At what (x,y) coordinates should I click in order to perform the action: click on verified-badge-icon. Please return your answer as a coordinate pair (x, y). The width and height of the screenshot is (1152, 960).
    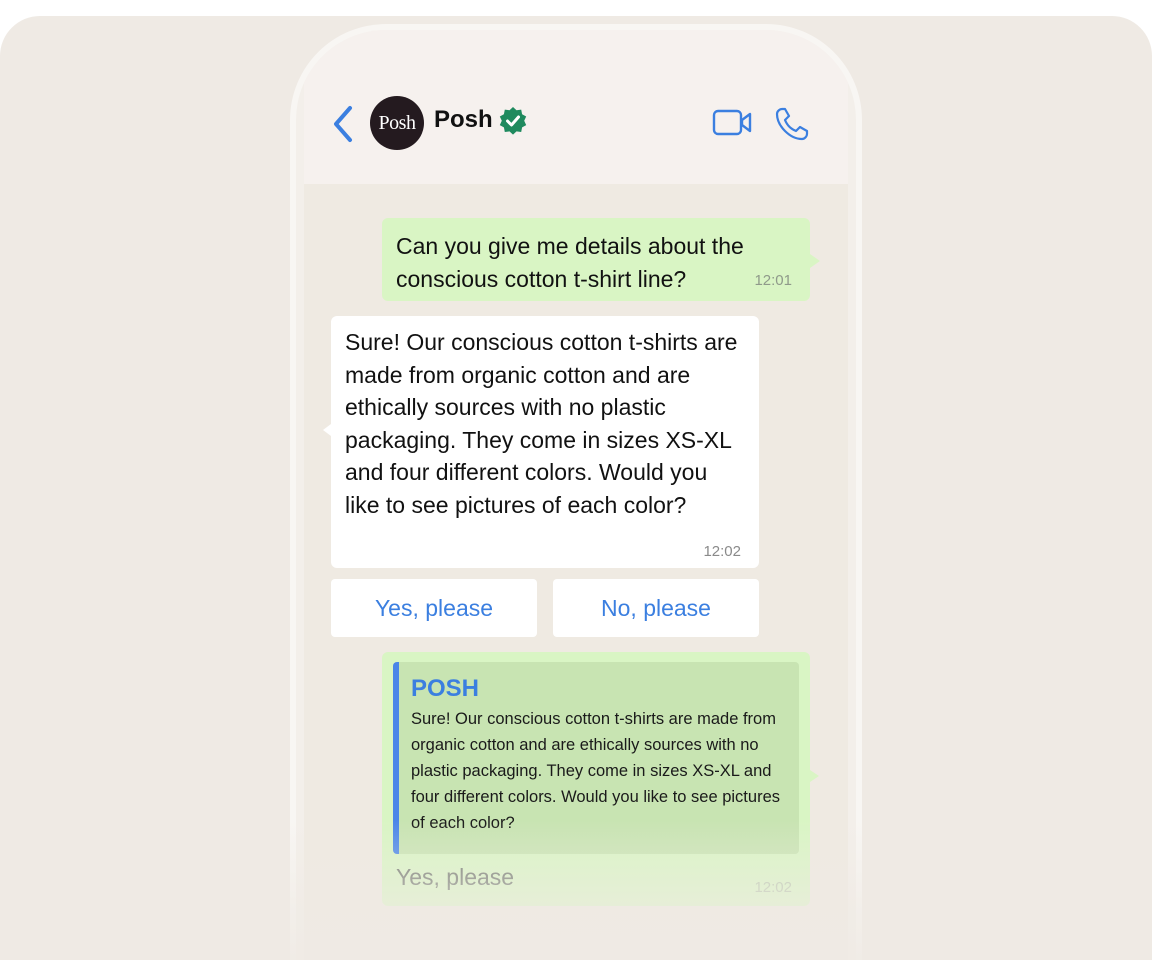
    Looking at the image, I should click on (513, 121).